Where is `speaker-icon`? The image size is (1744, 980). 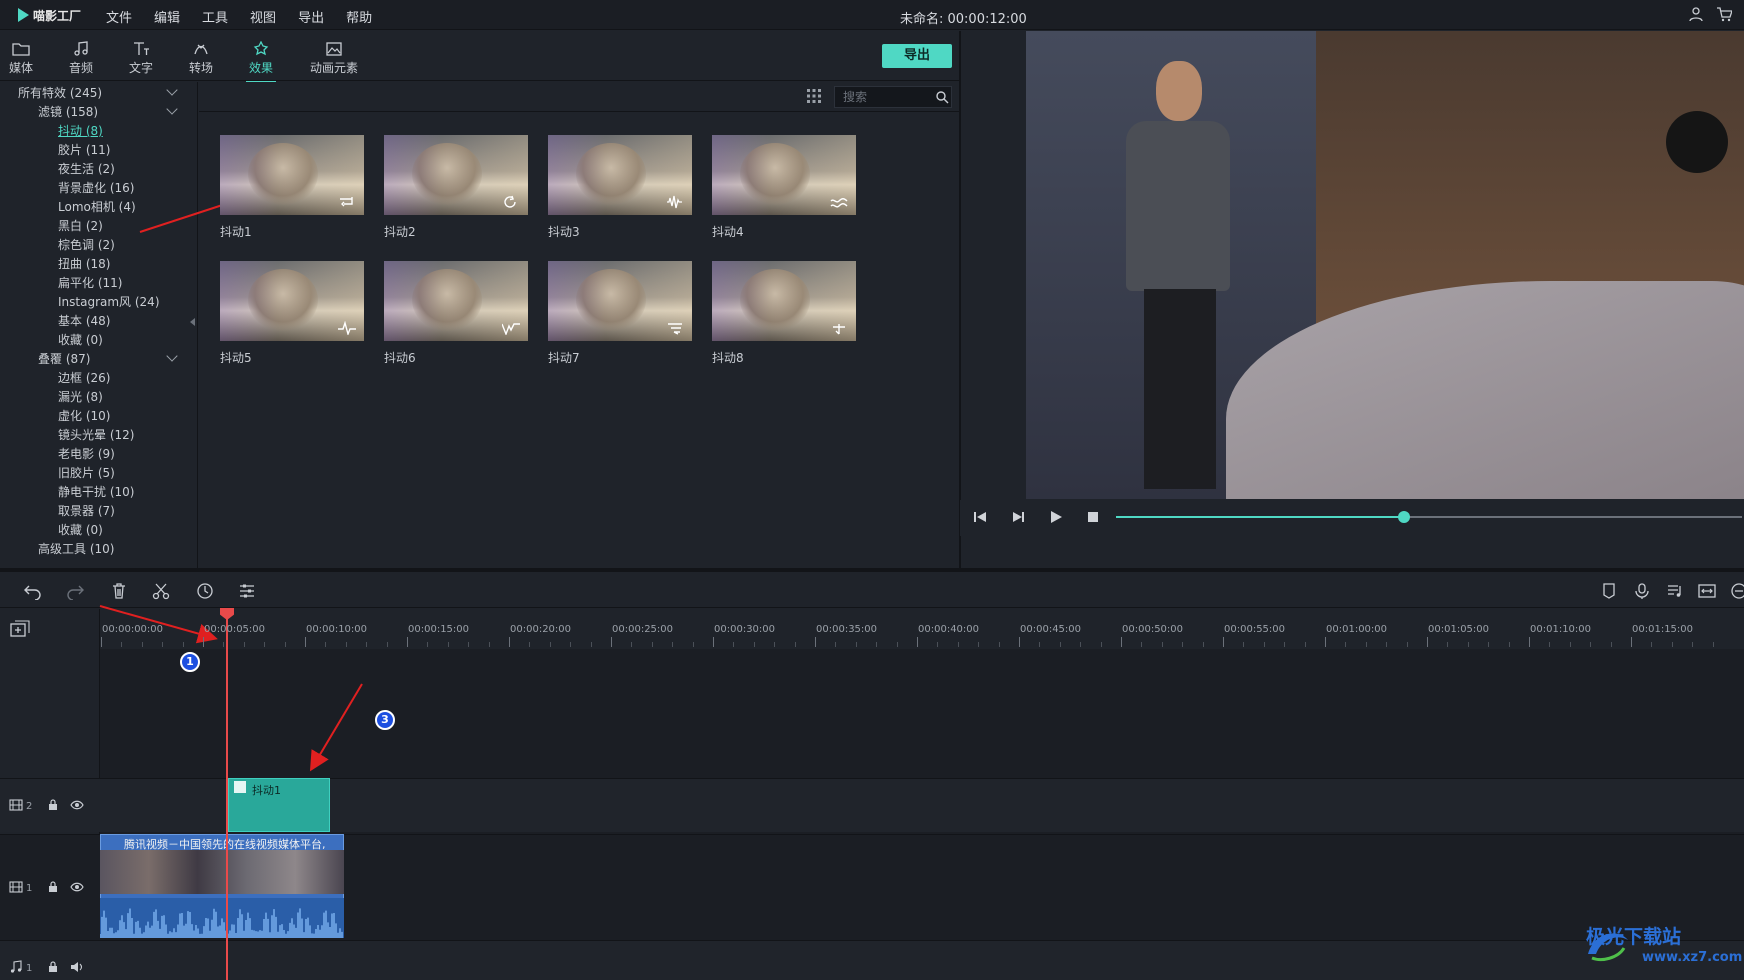
speaker-icon is located at coordinates (77, 967).